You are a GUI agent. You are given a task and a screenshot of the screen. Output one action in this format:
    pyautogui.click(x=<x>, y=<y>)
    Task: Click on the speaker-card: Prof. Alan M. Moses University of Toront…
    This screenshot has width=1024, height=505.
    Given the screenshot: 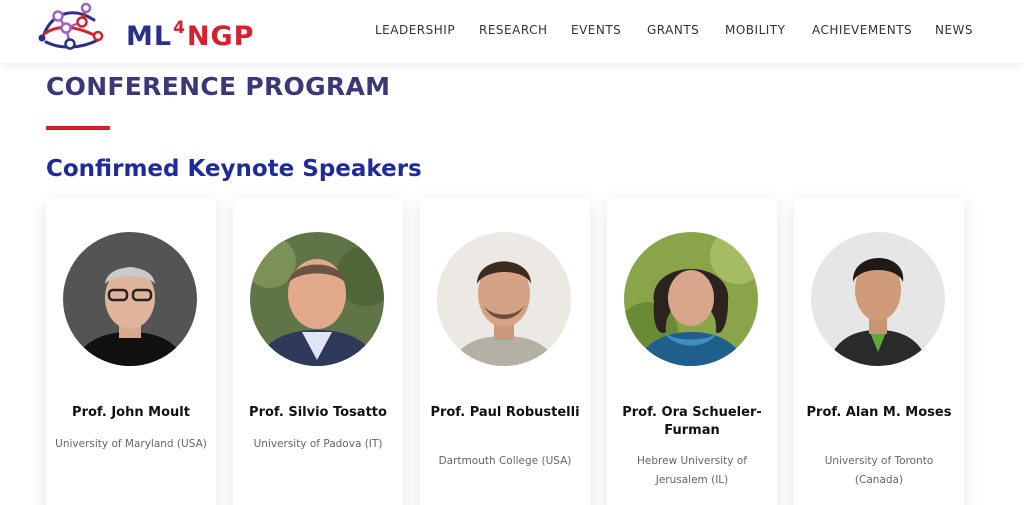 What is the action you would take?
    pyautogui.click(x=879, y=351)
    